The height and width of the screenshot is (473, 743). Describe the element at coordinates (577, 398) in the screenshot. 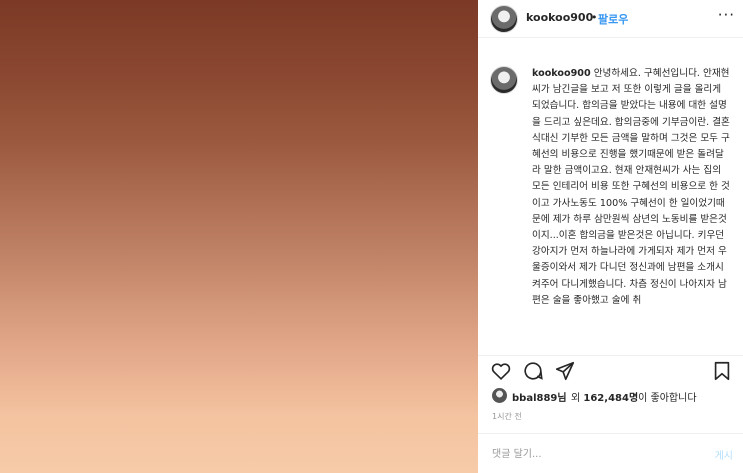

I see `likes-middle: 외` at that location.